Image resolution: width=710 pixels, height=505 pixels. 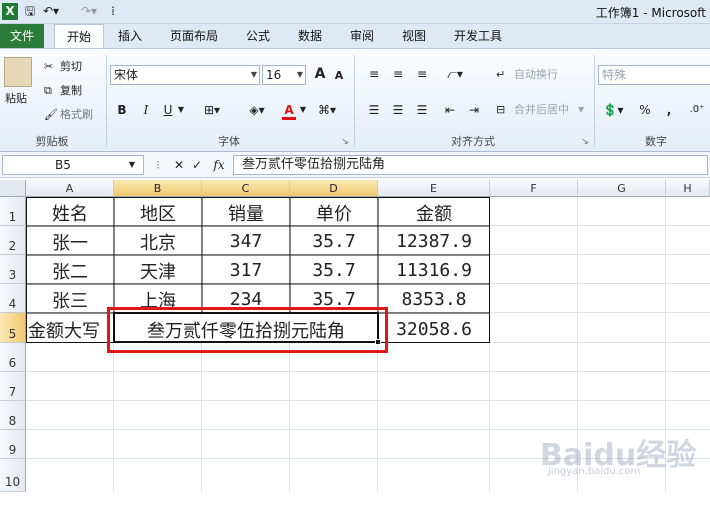 What do you see at coordinates (51, 11) in the screenshot?
I see `undo-icon: ↶▾` at bounding box center [51, 11].